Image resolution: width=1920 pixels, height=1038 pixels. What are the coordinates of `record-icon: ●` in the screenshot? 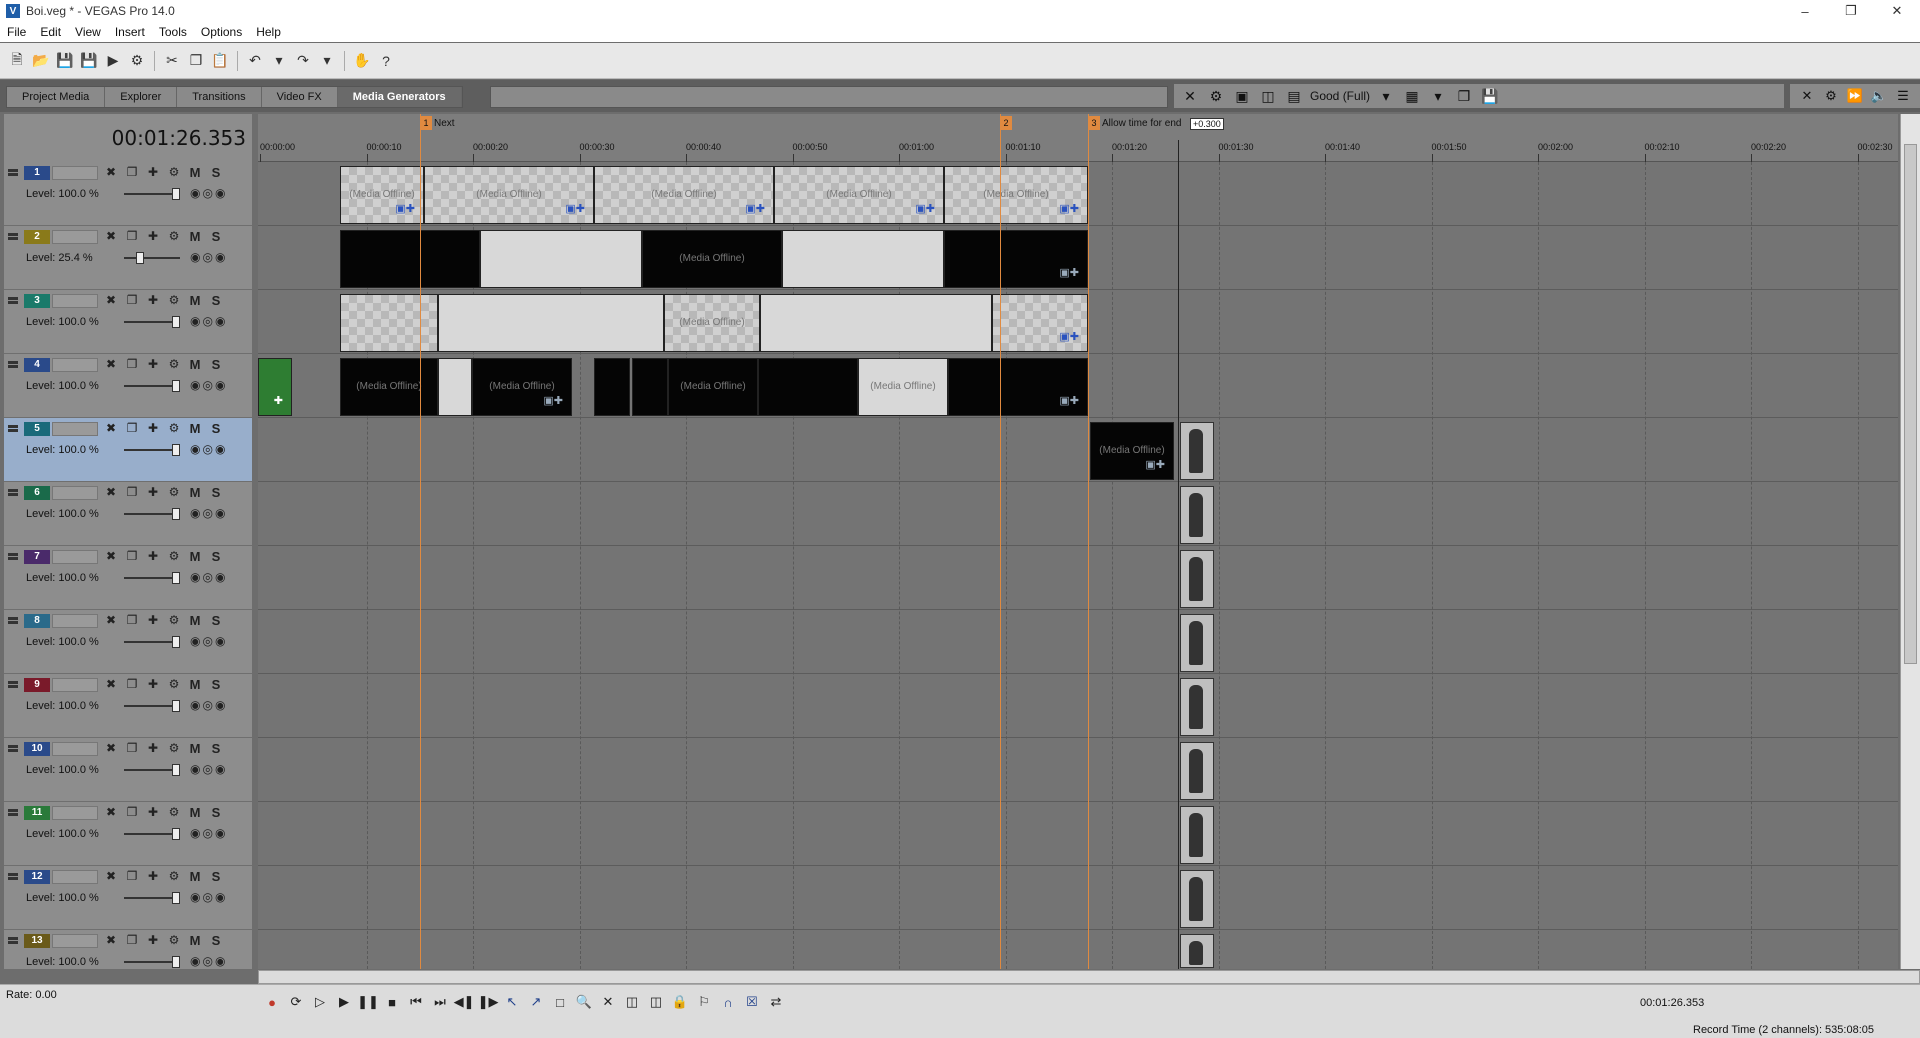 It's located at (272, 1002).